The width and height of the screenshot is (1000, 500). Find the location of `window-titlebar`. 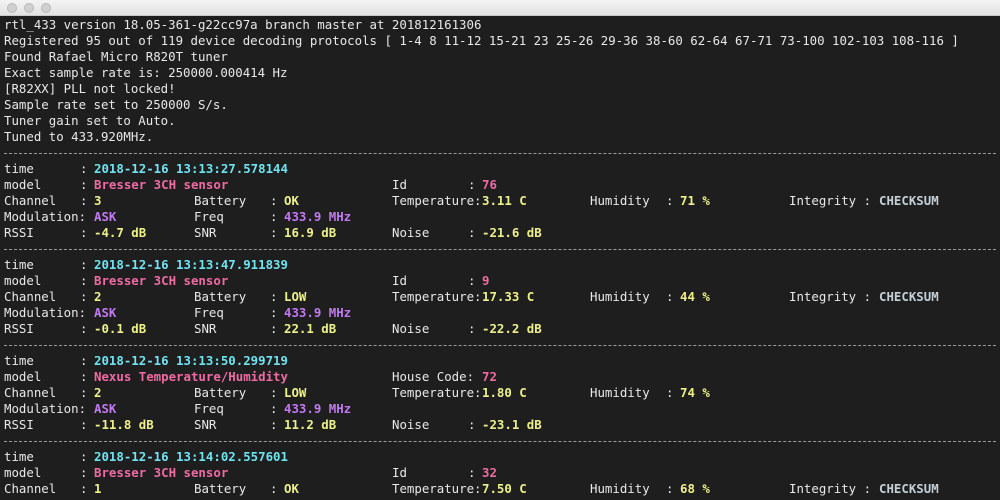

window-titlebar is located at coordinates (500, 8).